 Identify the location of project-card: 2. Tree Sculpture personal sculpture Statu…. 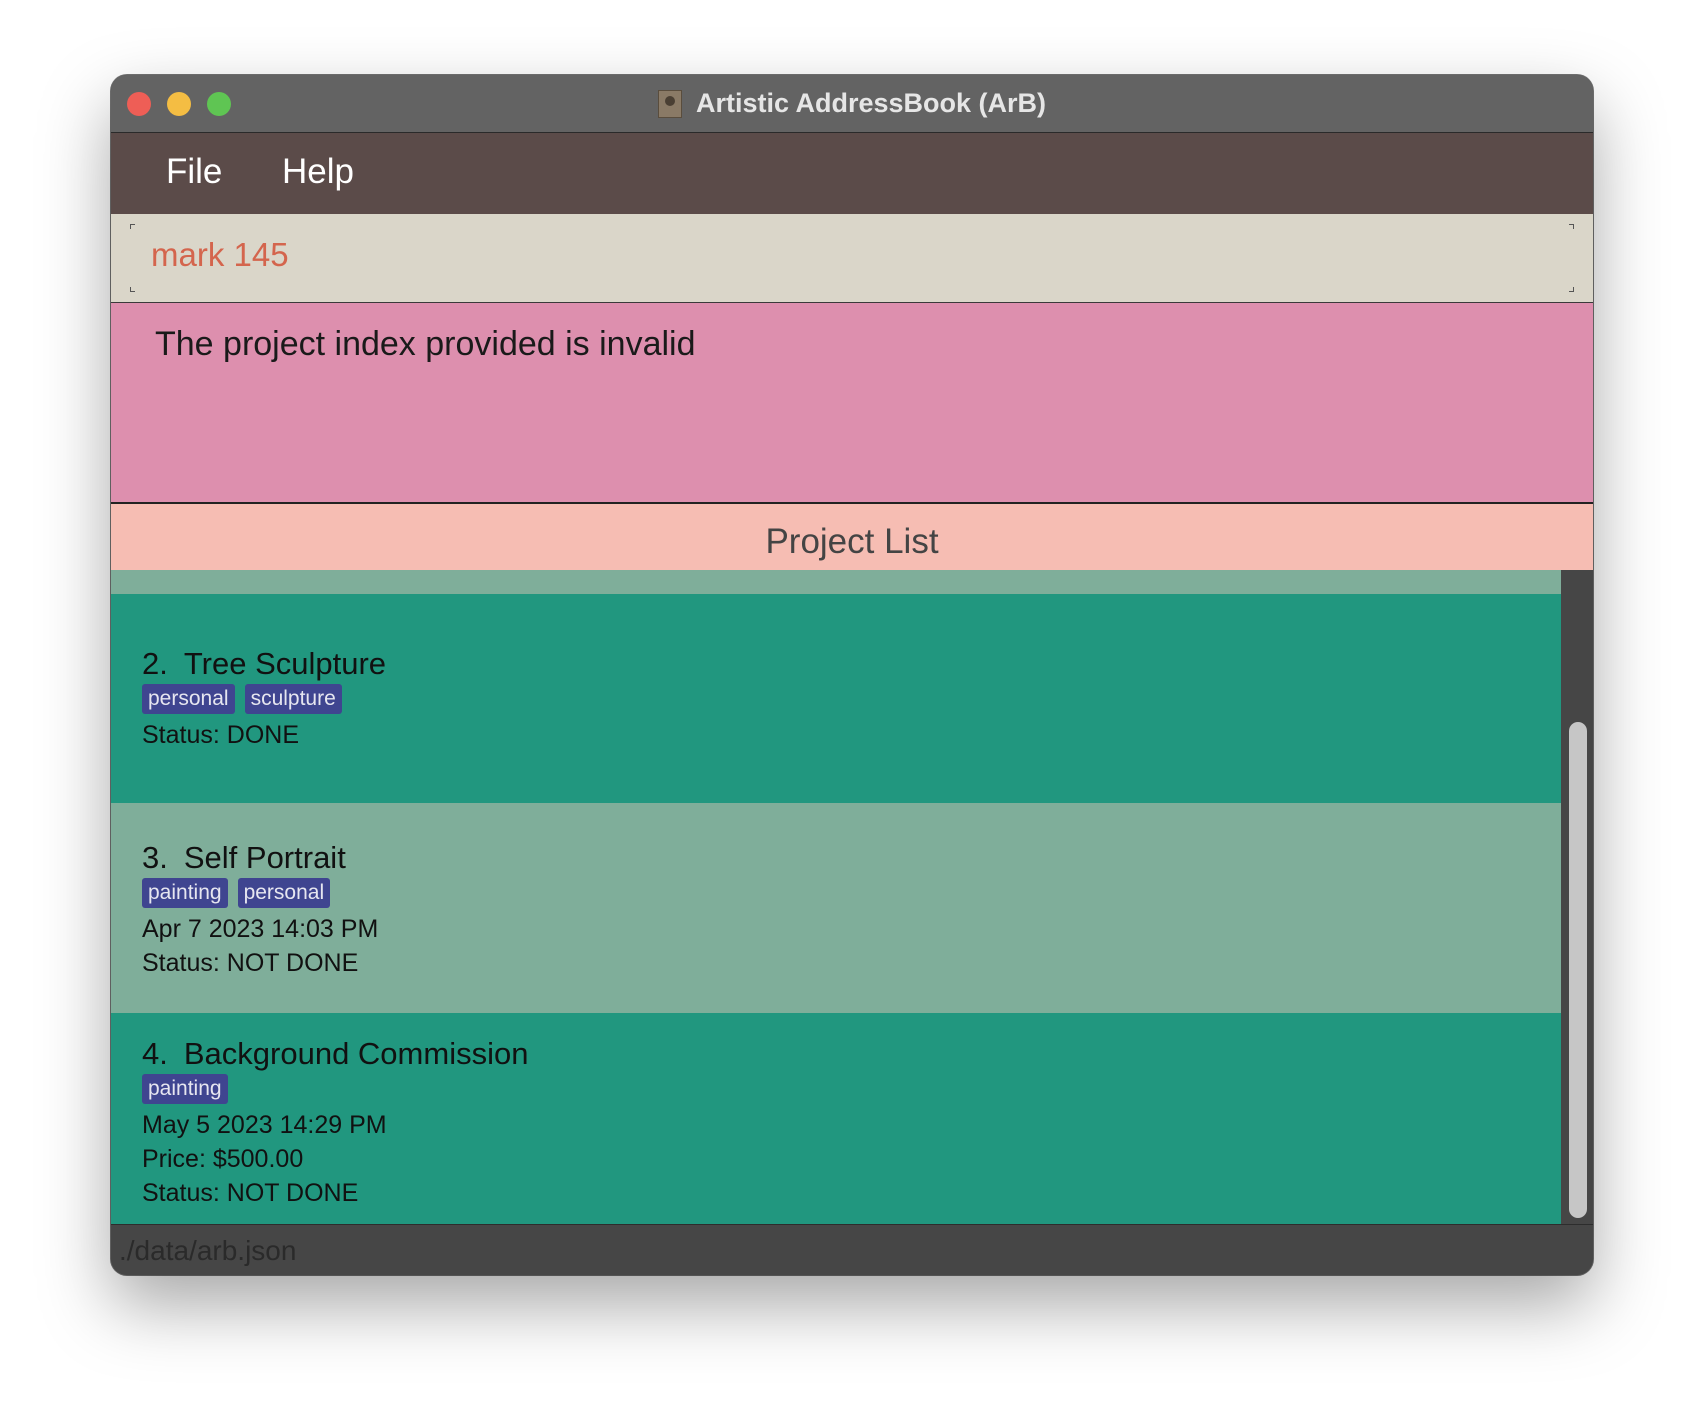
(836, 698).